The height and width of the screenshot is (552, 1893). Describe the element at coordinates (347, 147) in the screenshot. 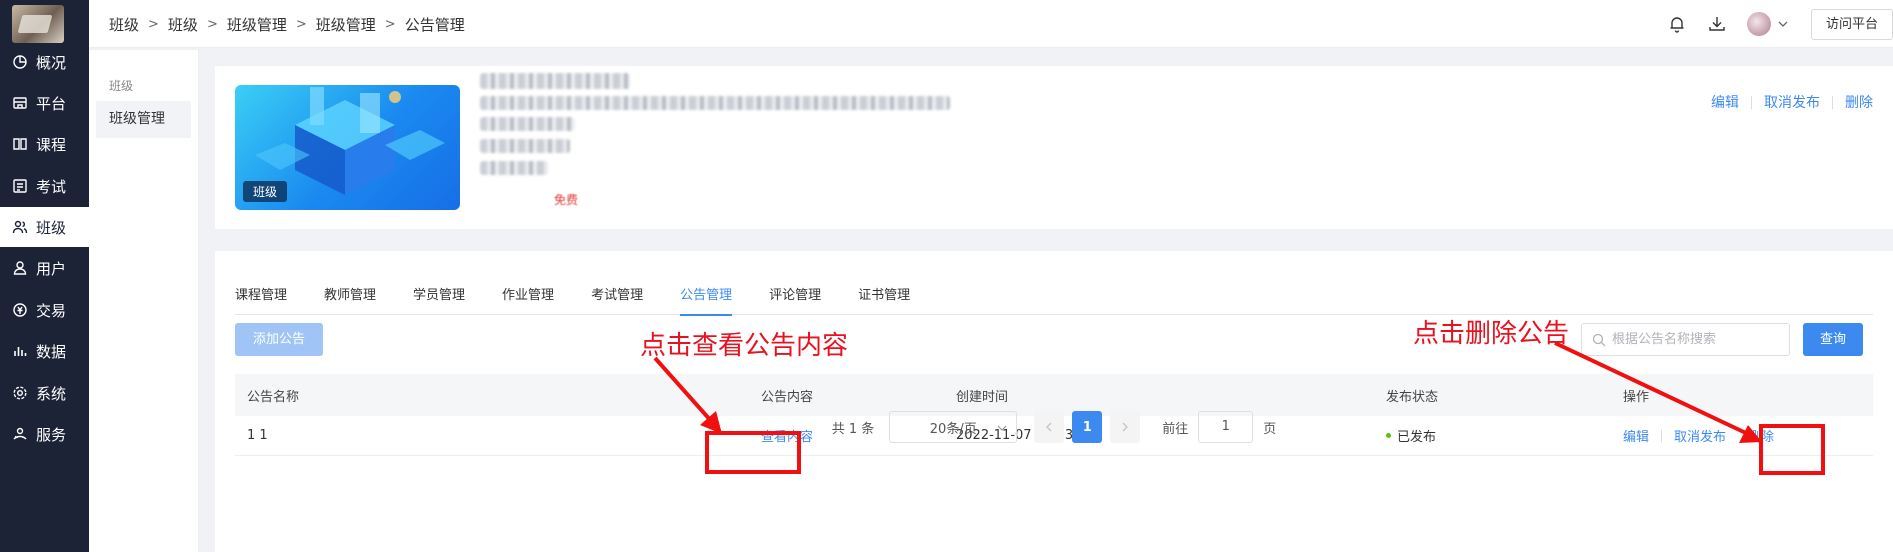

I see `class-cover-image: 班级` at that location.